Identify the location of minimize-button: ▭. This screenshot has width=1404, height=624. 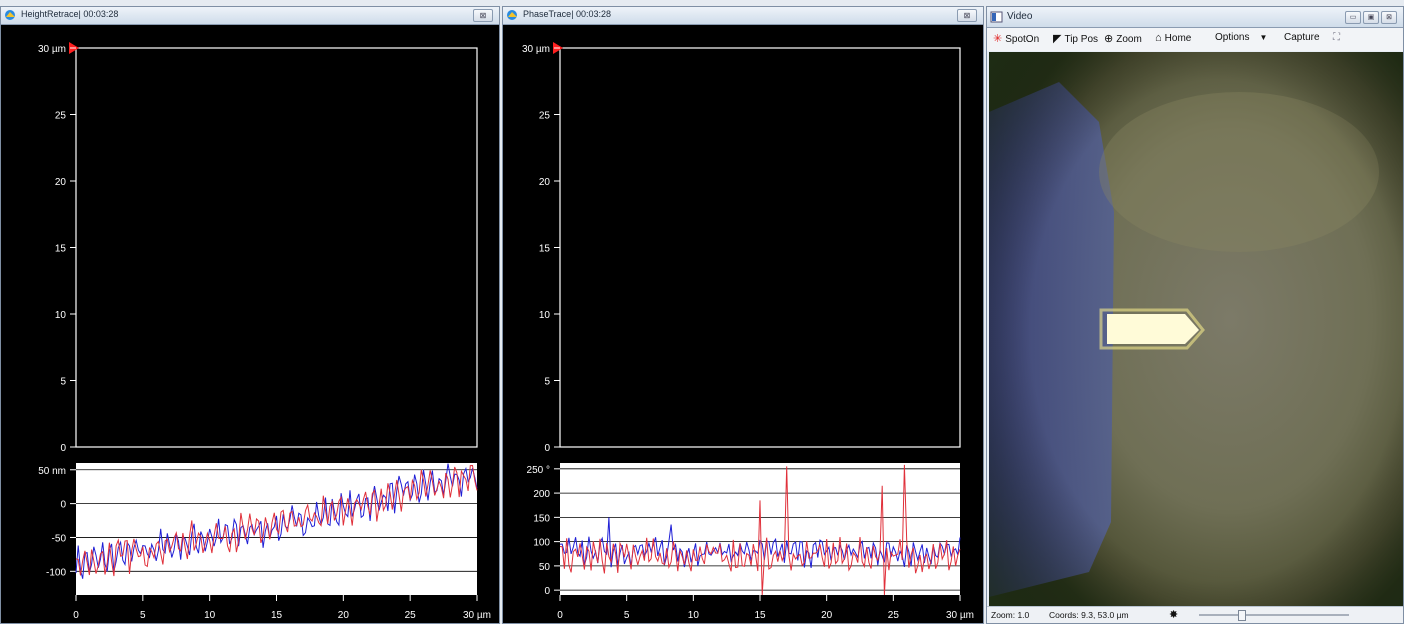
(1353, 17).